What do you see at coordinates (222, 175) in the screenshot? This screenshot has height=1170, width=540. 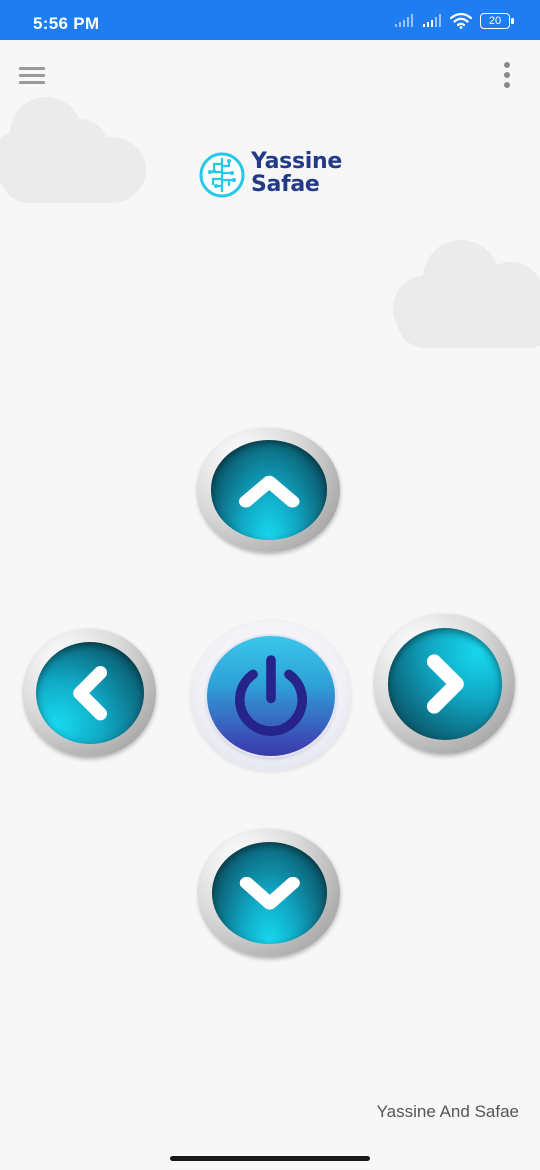 I see `circuit-brain-icon` at bounding box center [222, 175].